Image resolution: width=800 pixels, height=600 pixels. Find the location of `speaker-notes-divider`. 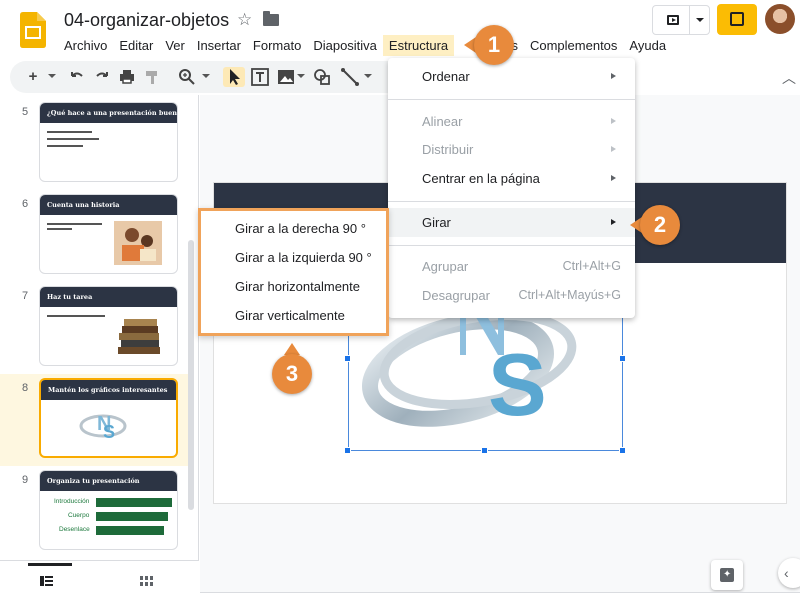

speaker-notes-divider is located at coordinates (500, 596).